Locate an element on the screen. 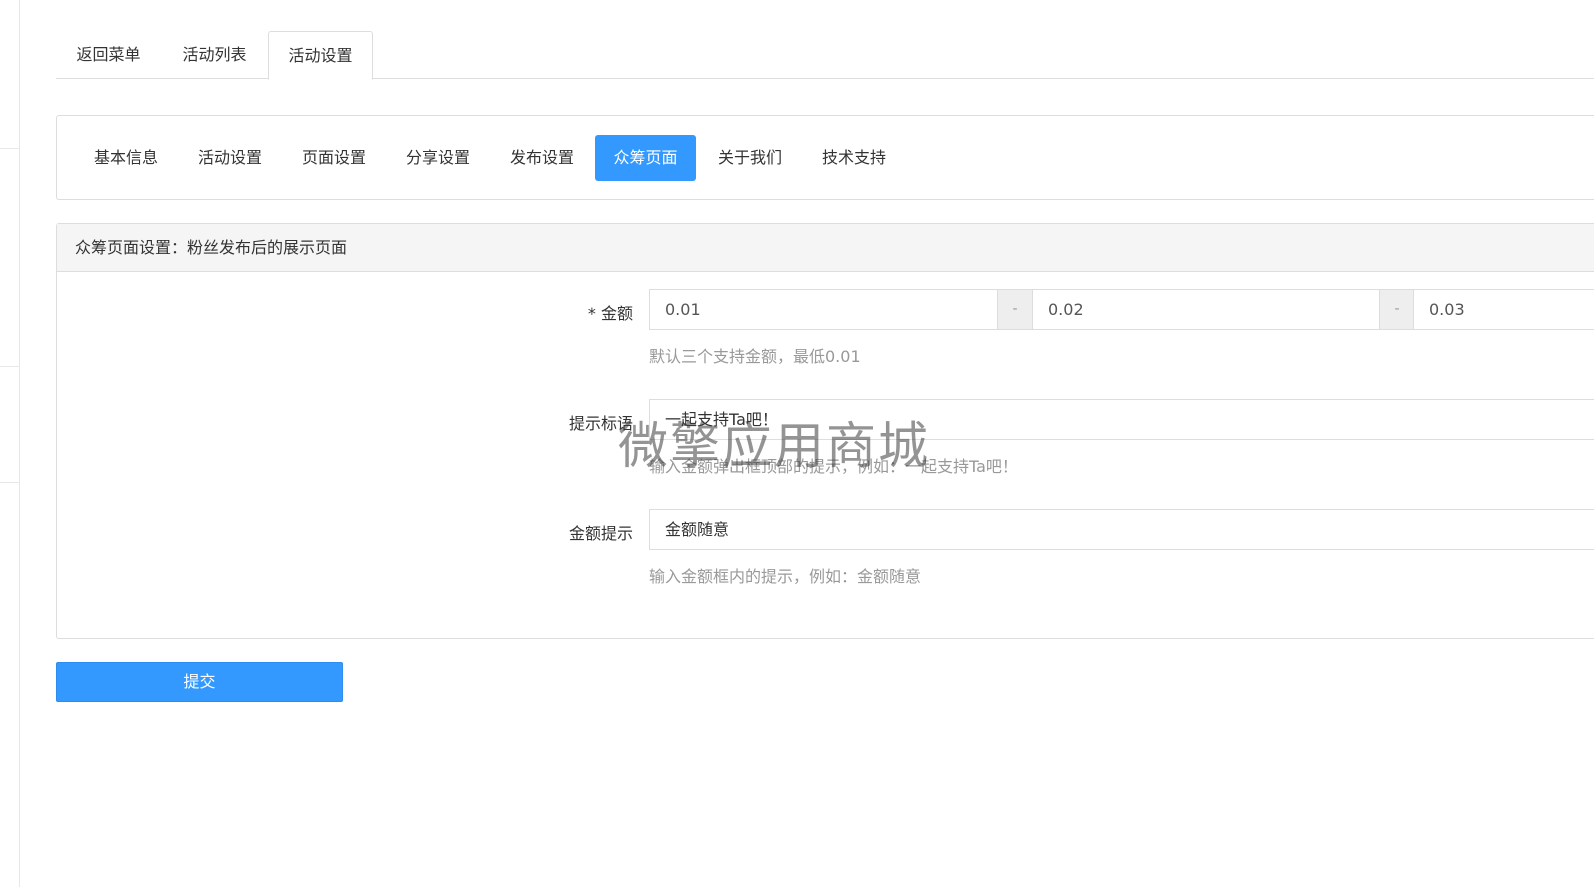 The height and width of the screenshot is (887, 1594). subnav-publish-settings: 发布设置 is located at coordinates (542, 158).